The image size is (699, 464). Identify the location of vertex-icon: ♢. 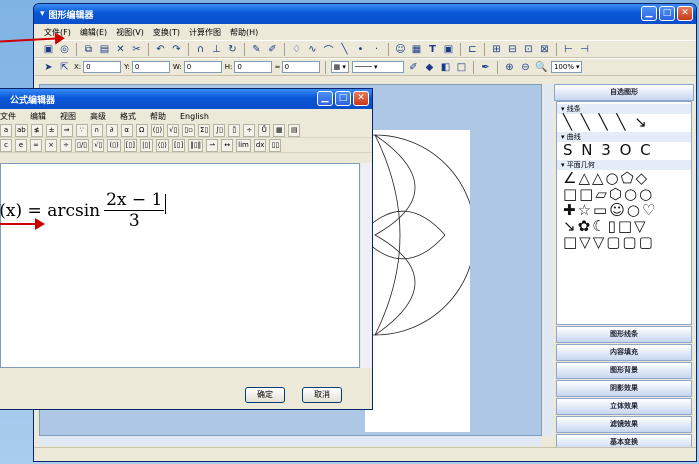
(296, 49).